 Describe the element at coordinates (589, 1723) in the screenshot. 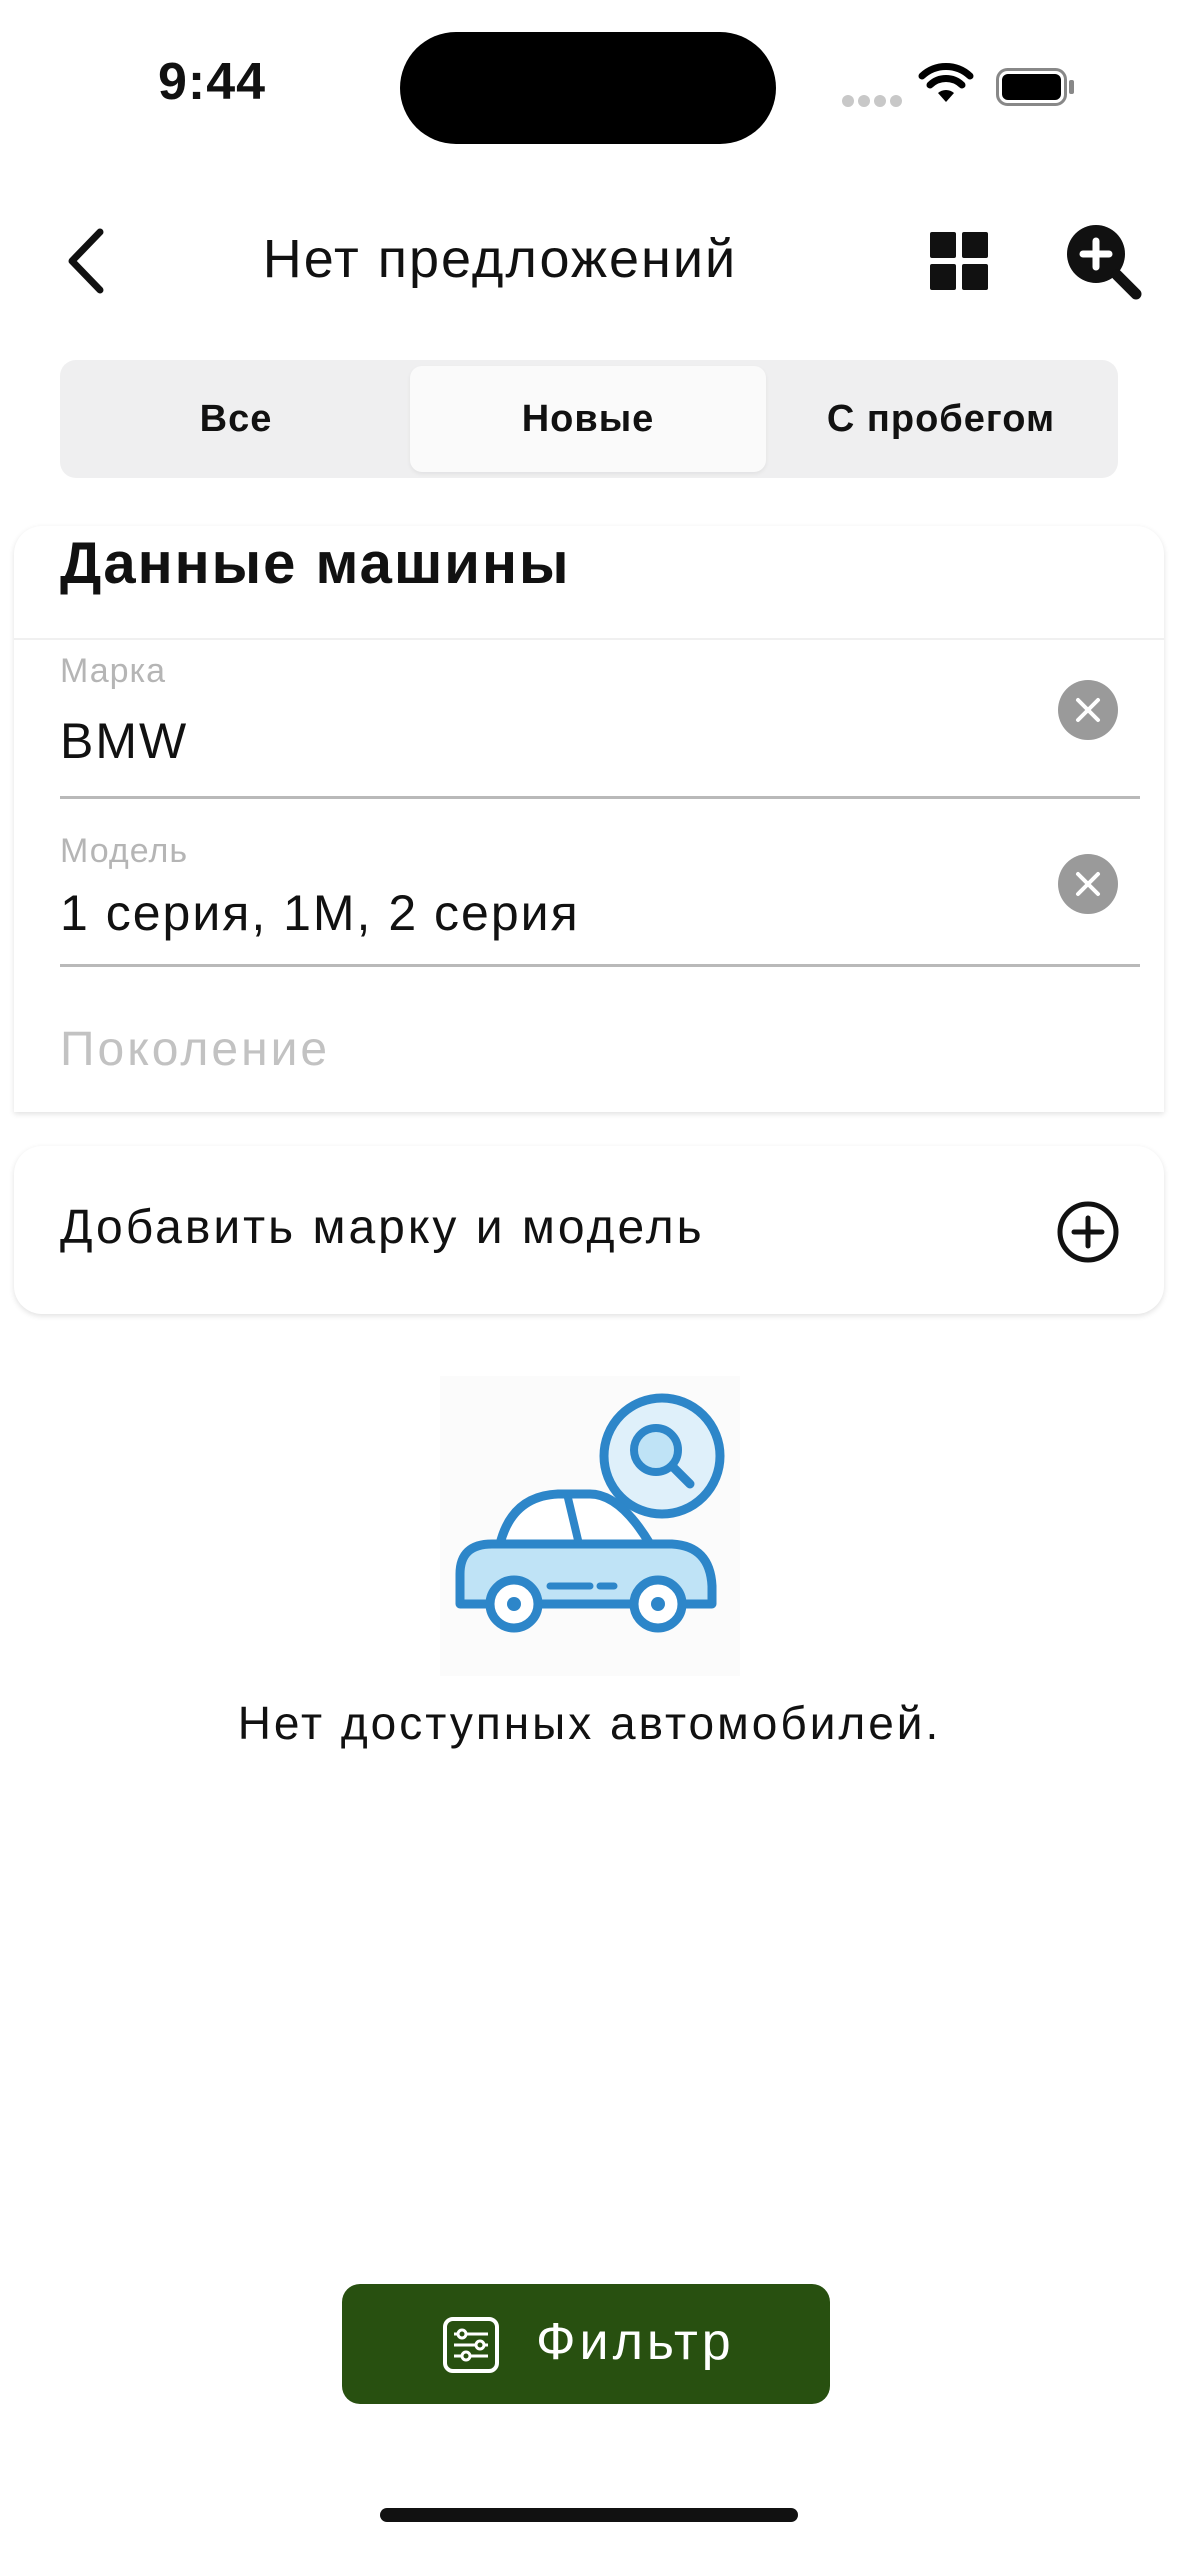

I see `empty-state-message: Нет доступных автомобилей.` at that location.